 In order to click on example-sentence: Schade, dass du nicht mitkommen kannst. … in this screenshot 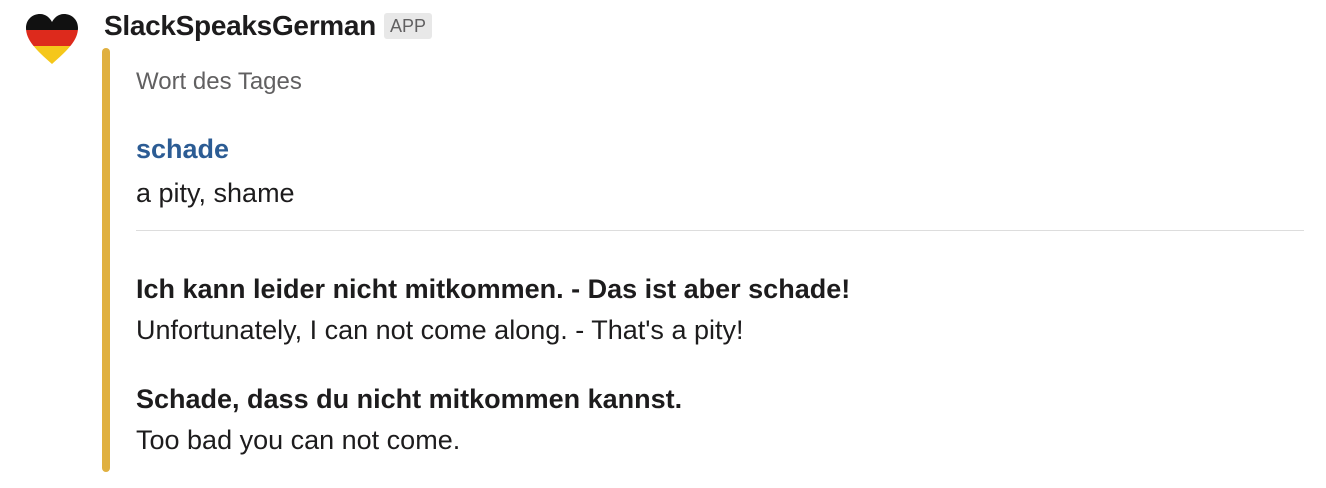, I will do `click(409, 420)`.